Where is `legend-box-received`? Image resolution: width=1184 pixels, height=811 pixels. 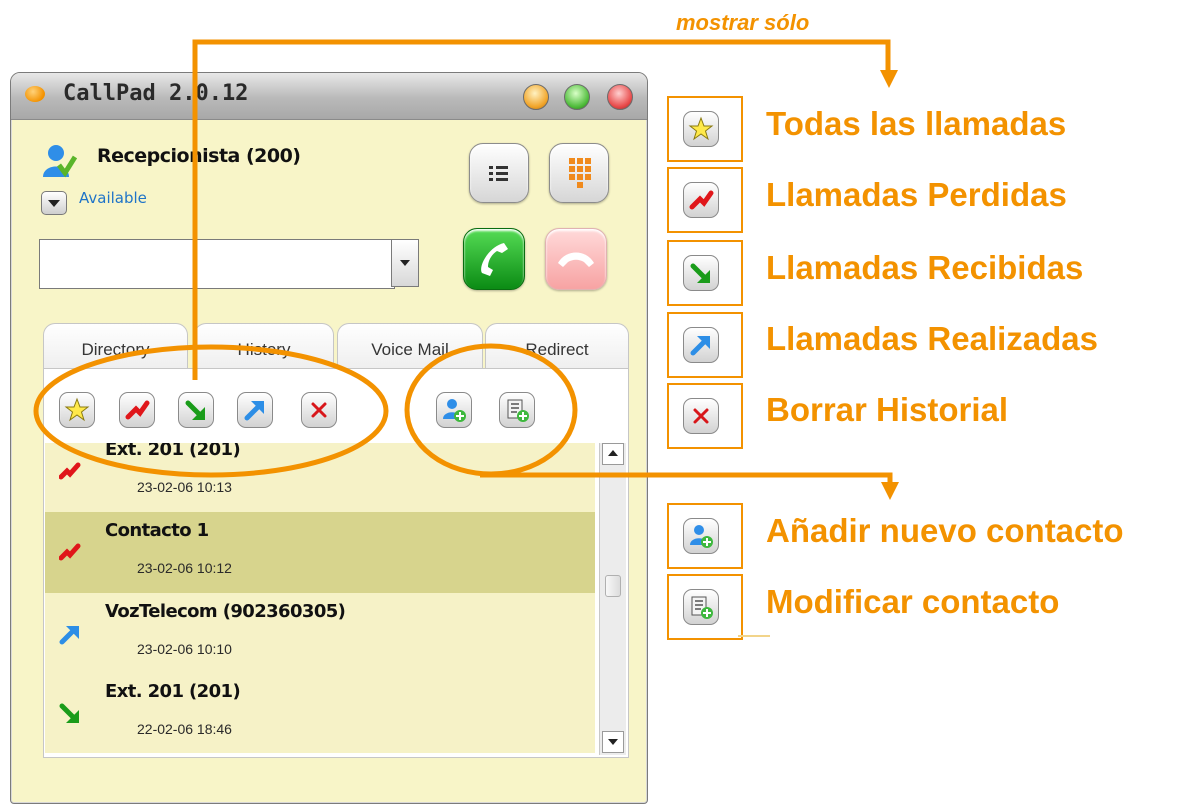 legend-box-received is located at coordinates (705, 273).